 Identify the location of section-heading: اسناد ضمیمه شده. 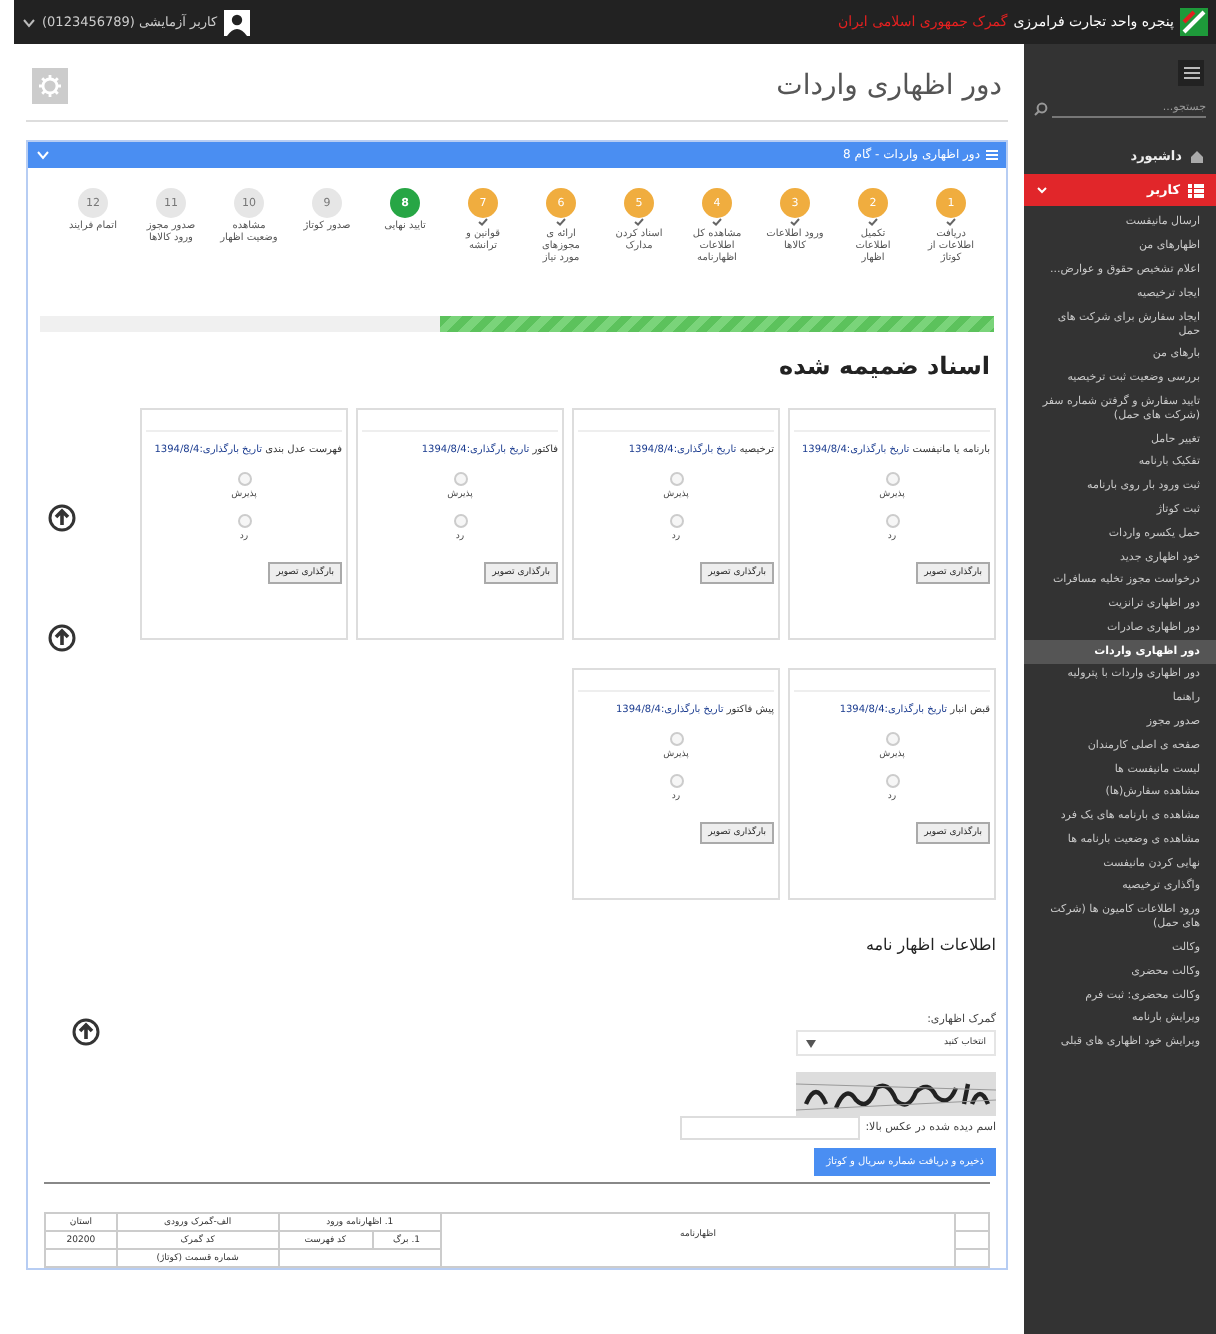
(883, 366).